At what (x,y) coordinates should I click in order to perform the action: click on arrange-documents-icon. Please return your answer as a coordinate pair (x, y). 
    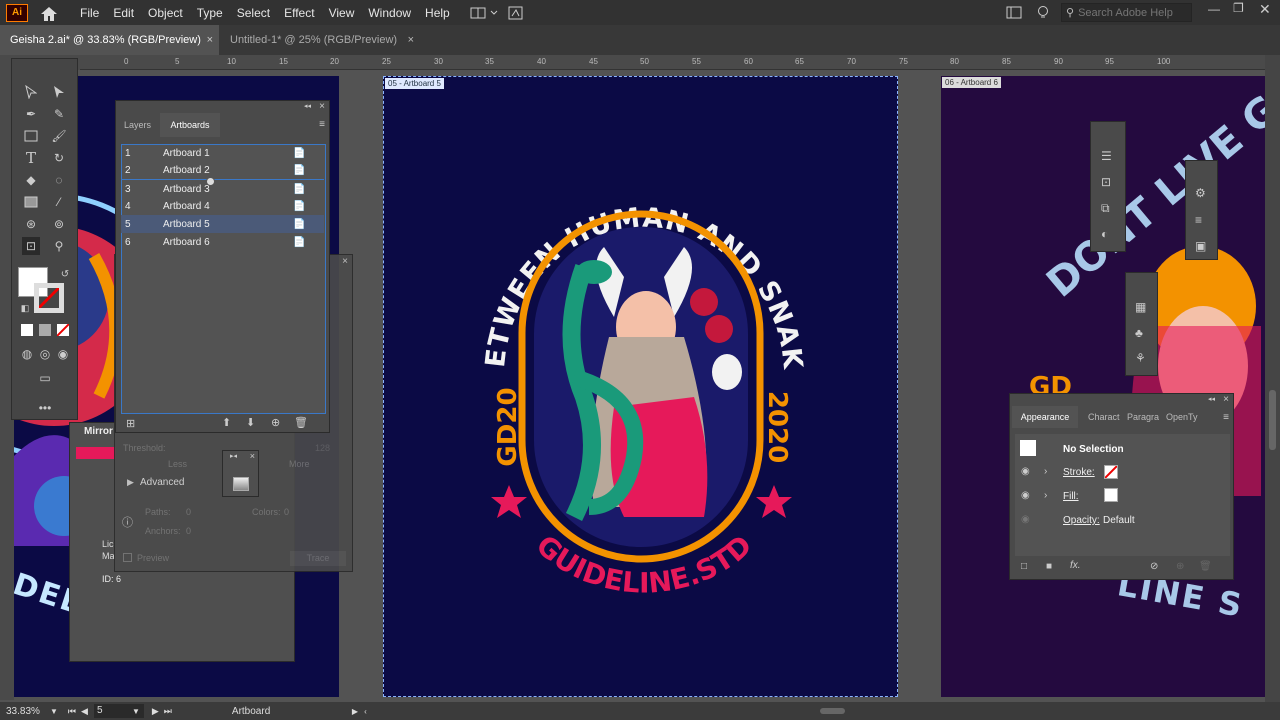
    Looking at the image, I should click on (485, 13).